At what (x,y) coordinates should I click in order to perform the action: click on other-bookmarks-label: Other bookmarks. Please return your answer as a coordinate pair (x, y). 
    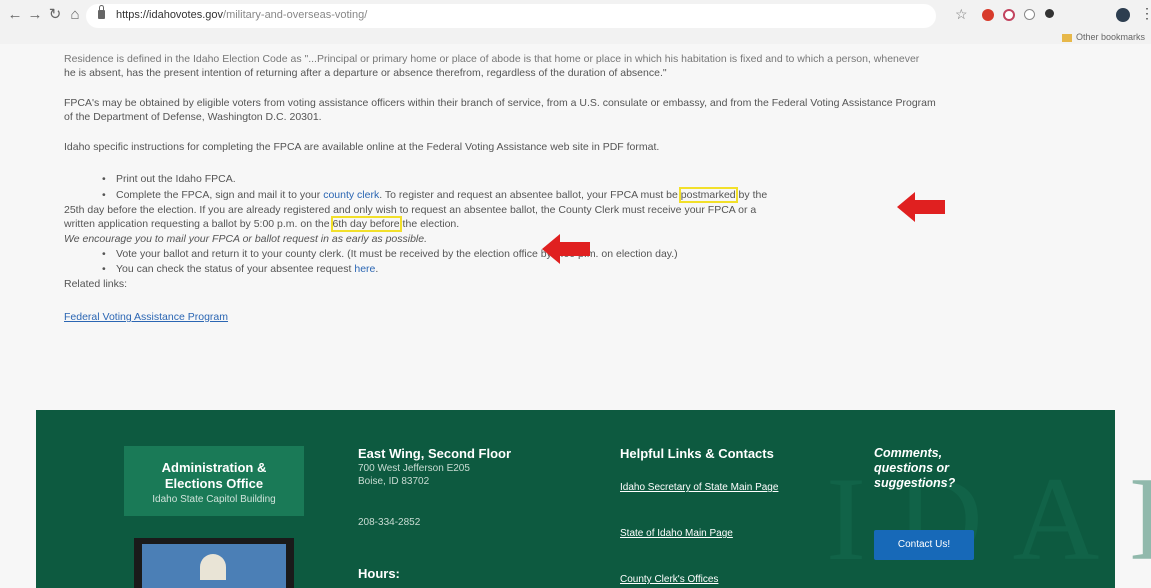
    Looking at the image, I should click on (1111, 37).